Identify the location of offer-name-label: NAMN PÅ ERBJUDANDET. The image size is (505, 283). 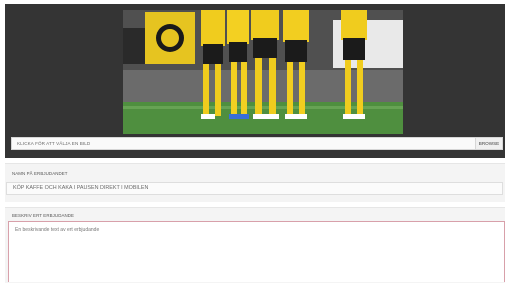
(40, 173).